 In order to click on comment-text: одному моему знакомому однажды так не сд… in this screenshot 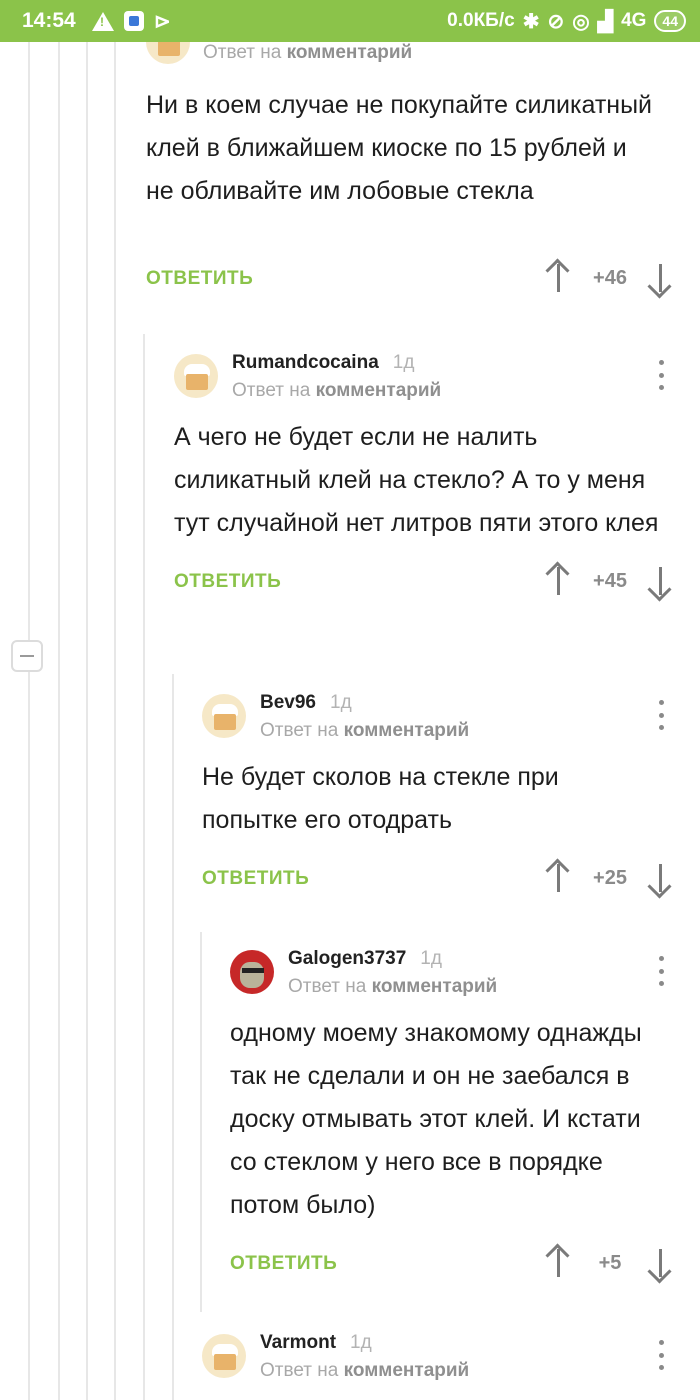, I will do `click(436, 1119)`.